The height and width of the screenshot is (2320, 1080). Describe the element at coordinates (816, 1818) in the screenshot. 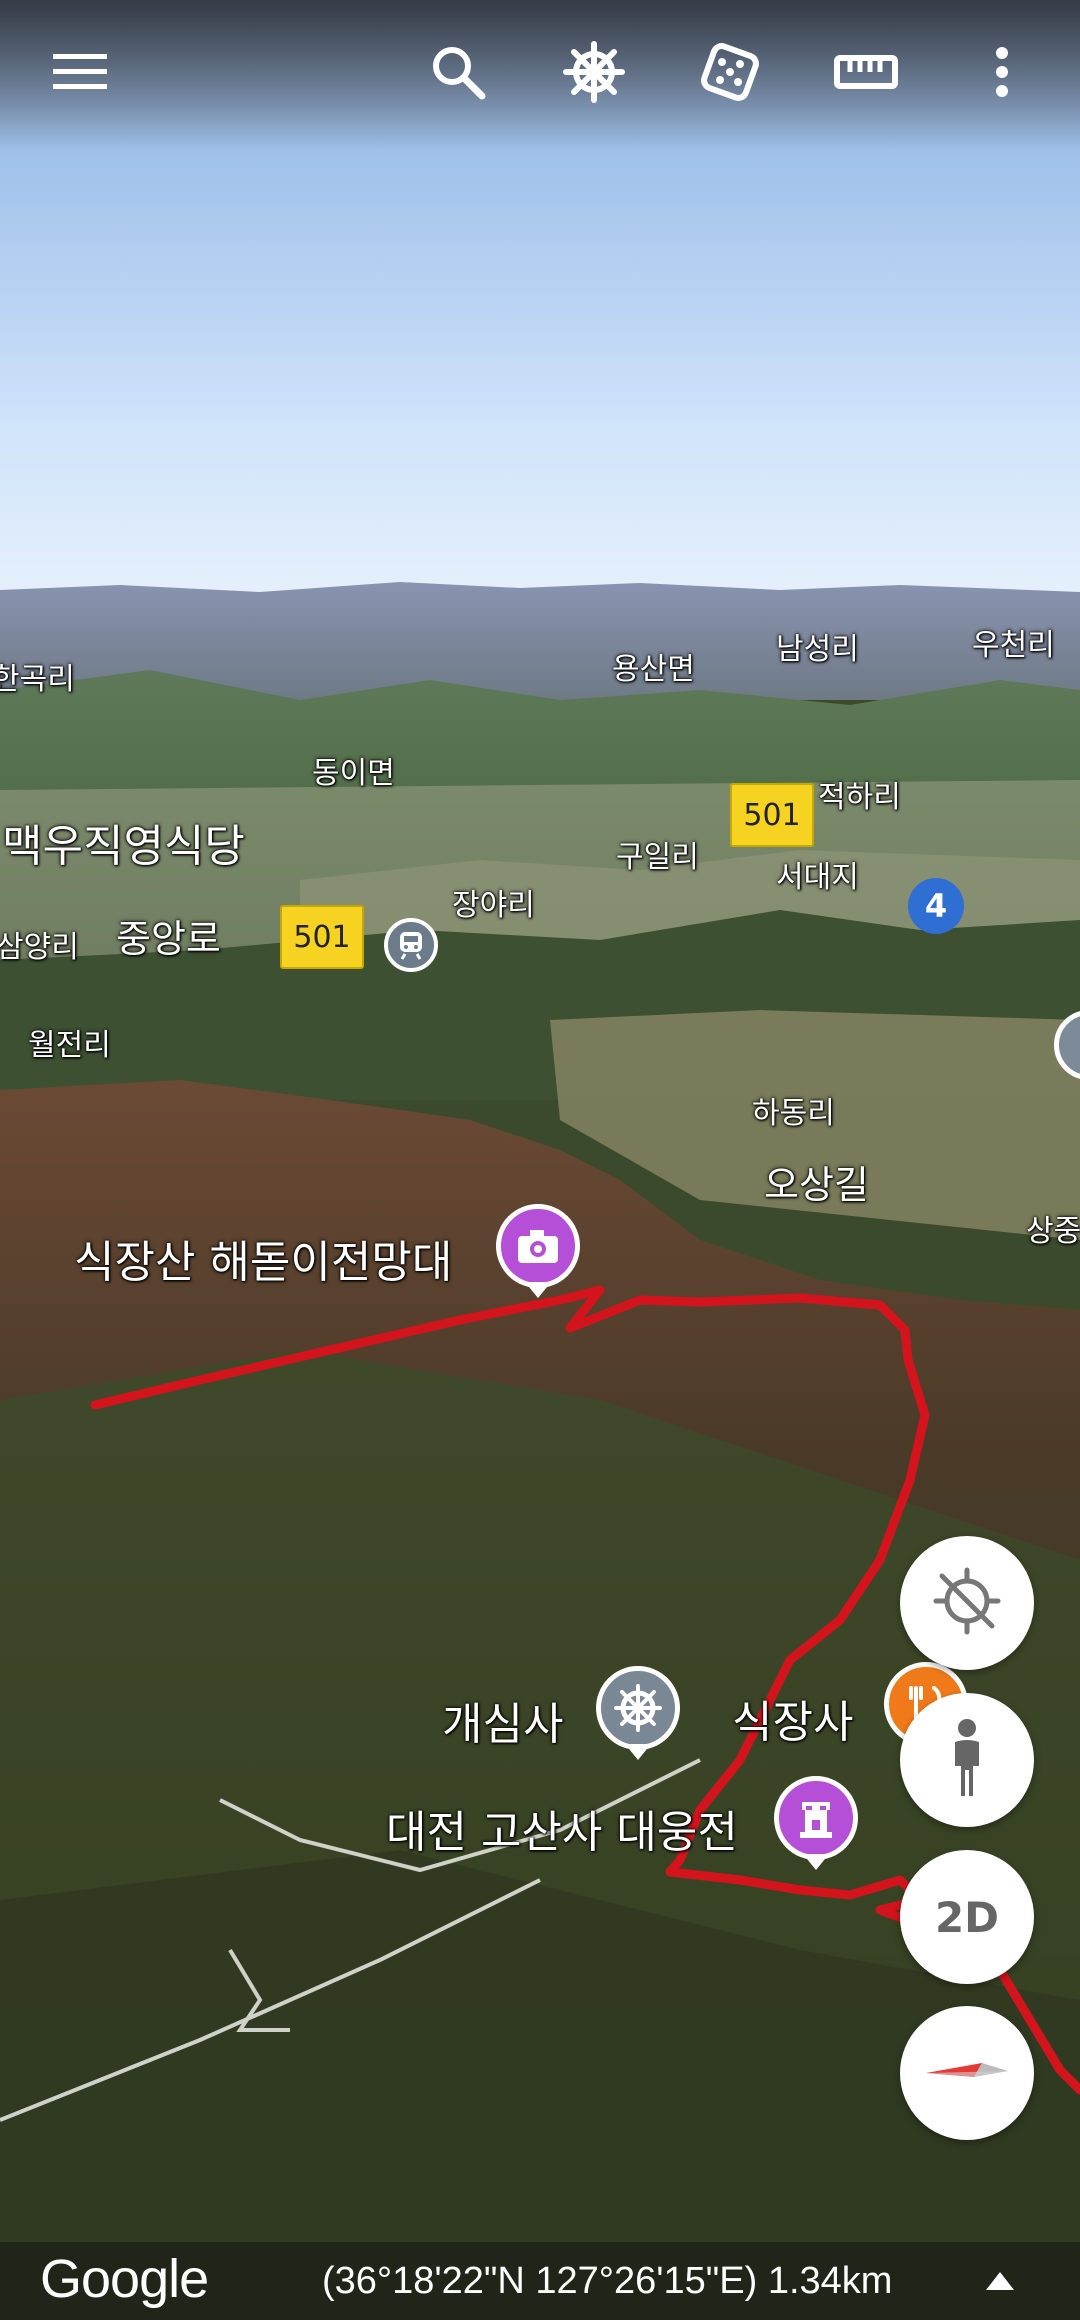

I see `landmark-pin-icon` at that location.